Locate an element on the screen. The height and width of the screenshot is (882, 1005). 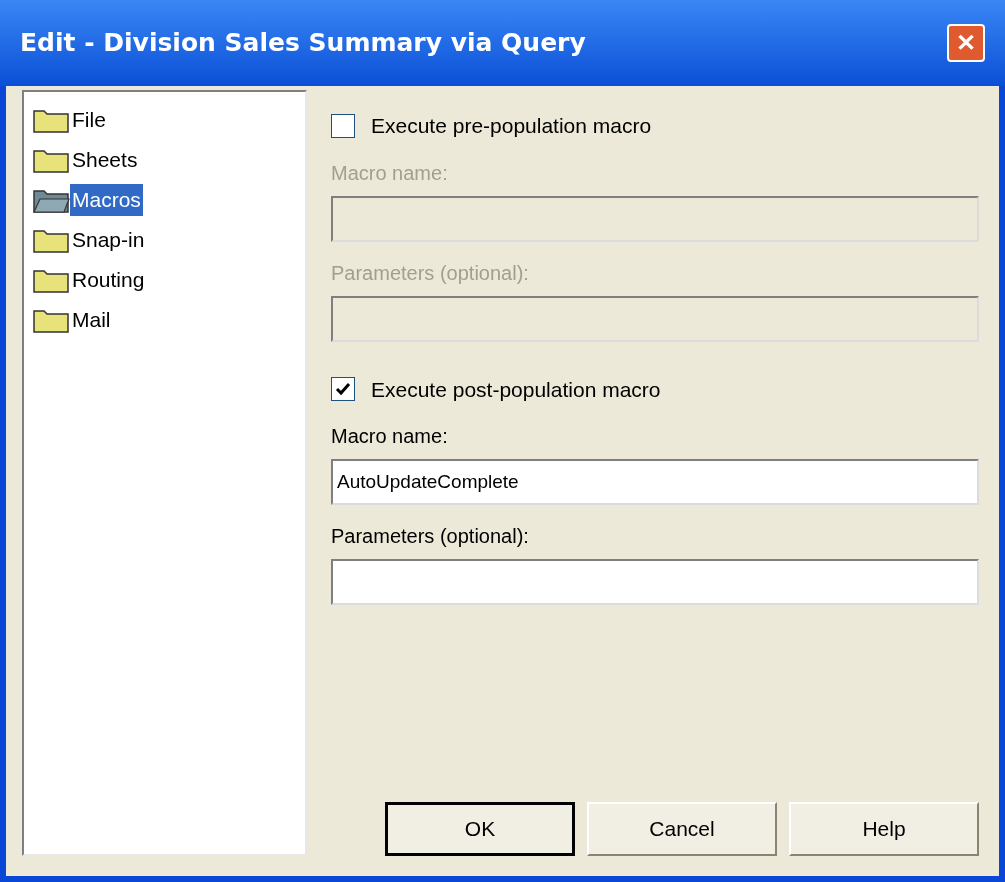
tree-item: Routing is located at coordinates (108, 280).